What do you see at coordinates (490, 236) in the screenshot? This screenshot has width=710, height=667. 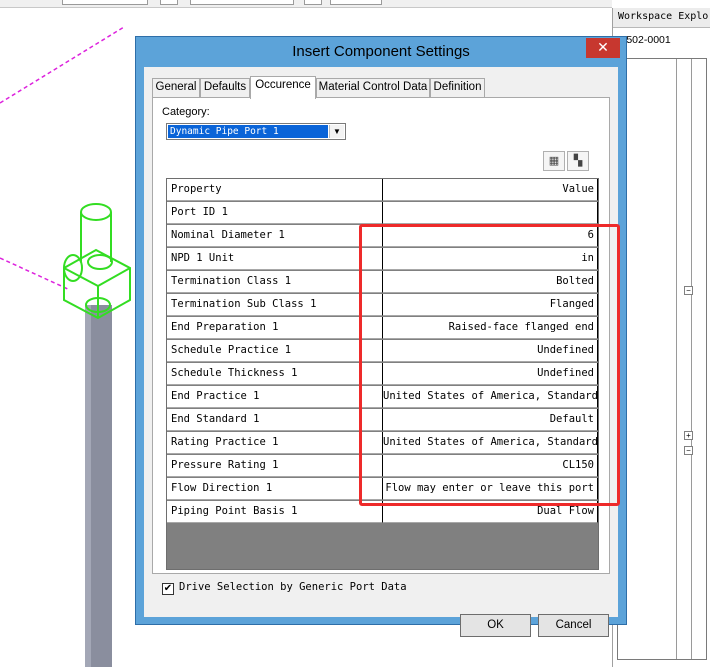 I see `property-value-cell: 6` at bounding box center [490, 236].